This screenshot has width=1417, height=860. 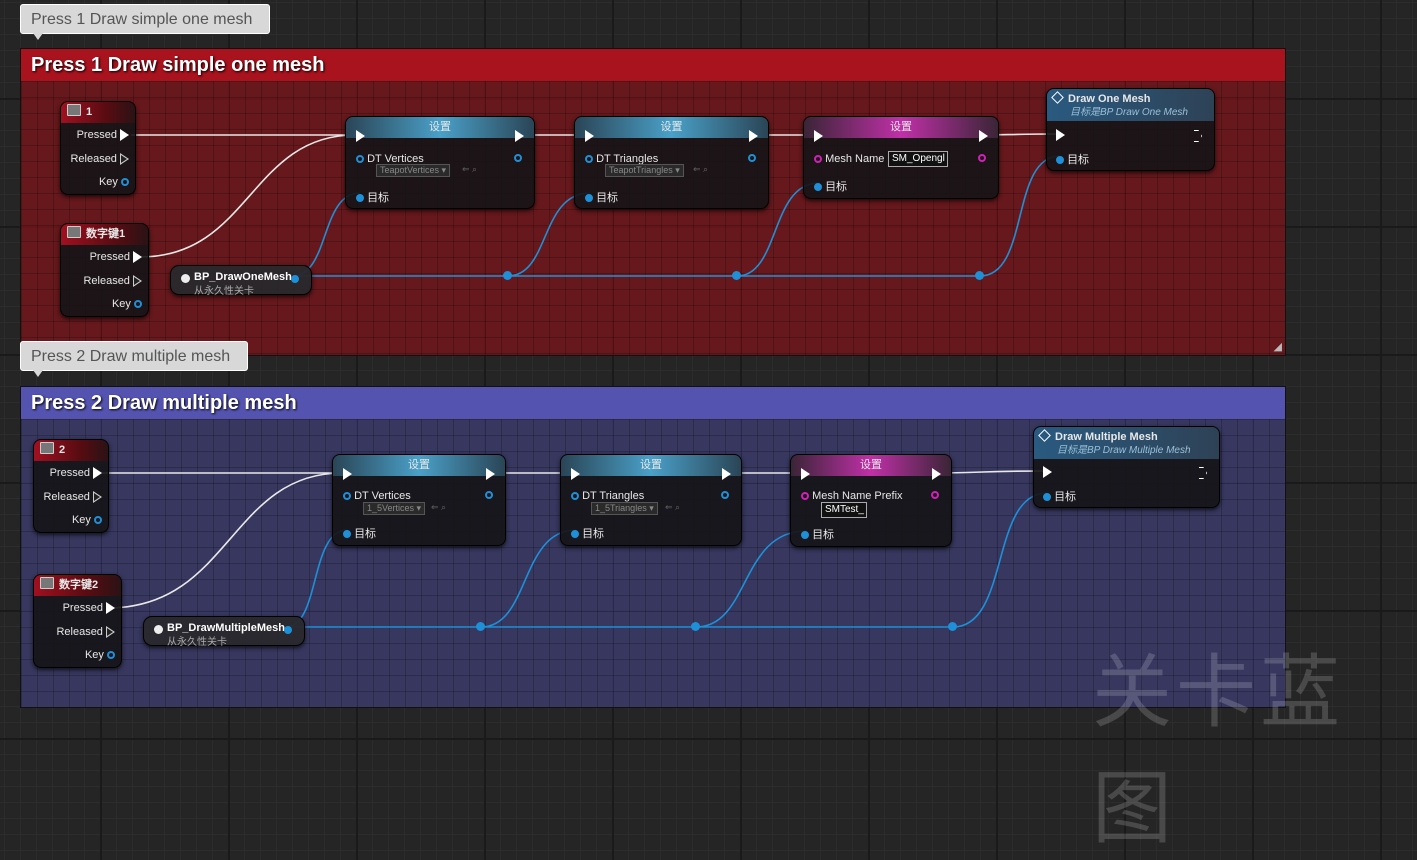 I want to click on set-node-vertices-2: 设置 DT Vertices 1_5Vertices ▾ ⇐ ⌕ 目标, so click(x=419, y=500).